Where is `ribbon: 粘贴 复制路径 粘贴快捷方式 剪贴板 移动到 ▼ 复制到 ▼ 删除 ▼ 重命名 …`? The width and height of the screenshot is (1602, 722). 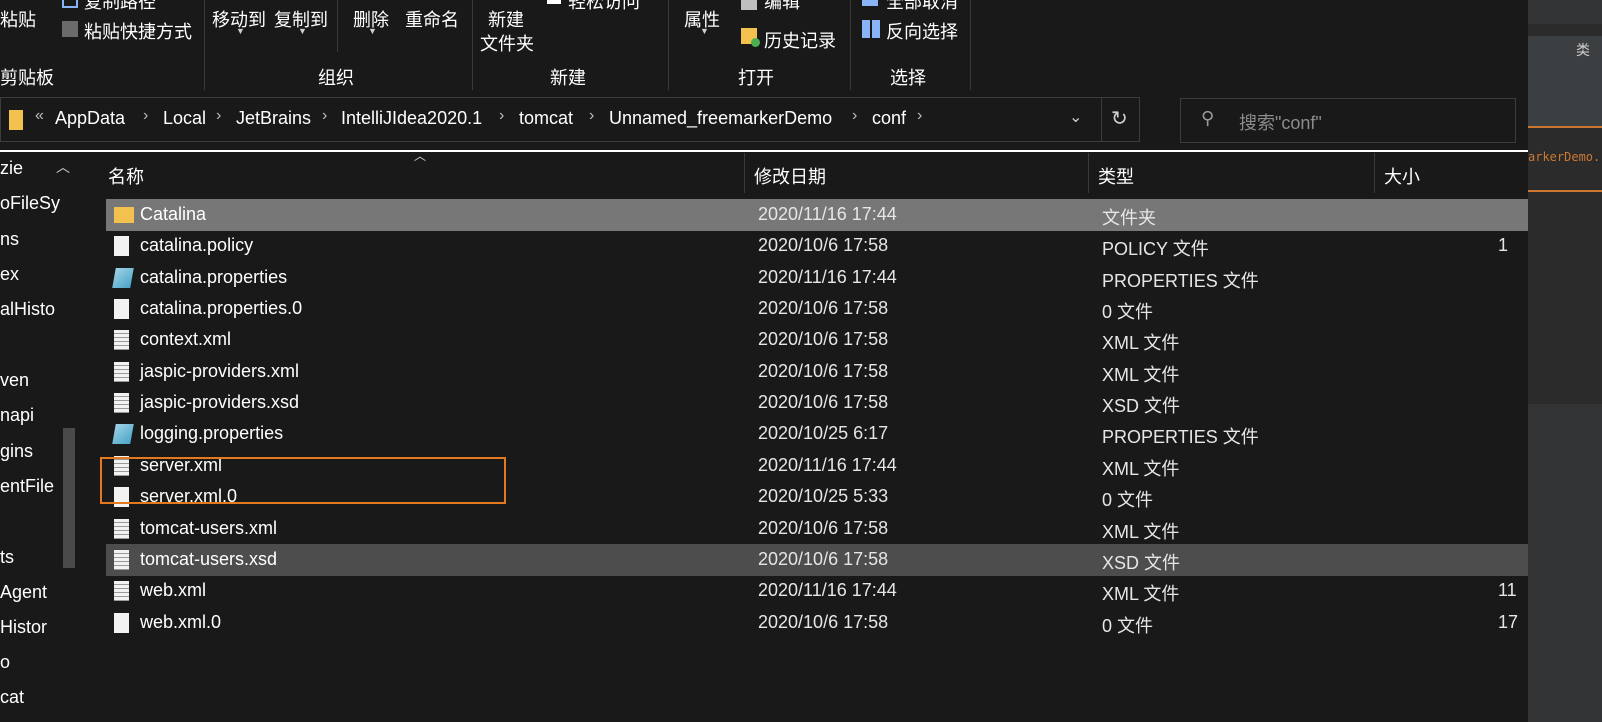
ribbon: 粘贴 复制路径 粘贴快捷方式 剪贴板 移动到 ▼ 复制到 ▼ 删除 ▼ 重命名 … is located at coordinates (764, 46).